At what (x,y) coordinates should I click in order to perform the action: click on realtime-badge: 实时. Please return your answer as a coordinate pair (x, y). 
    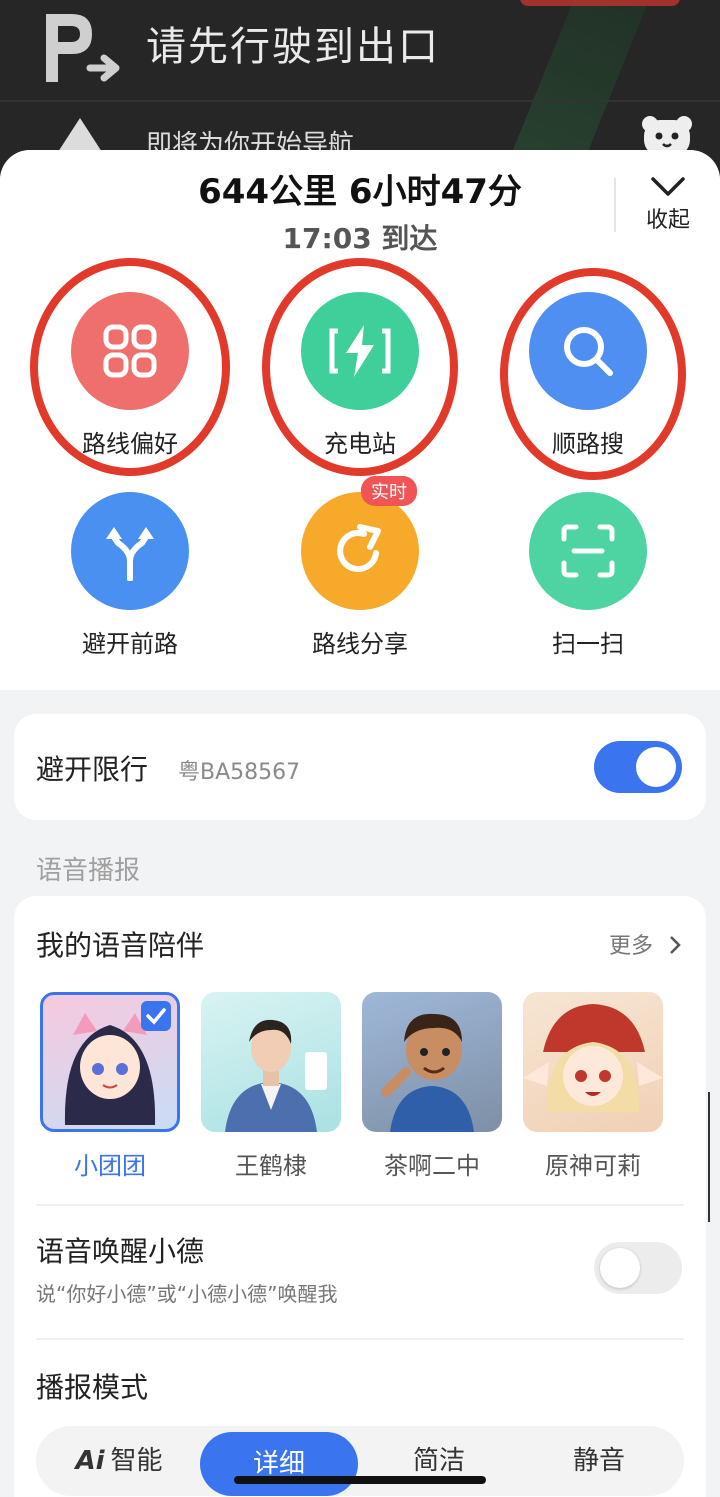
    Looking at the image, I should click on (389, 491).